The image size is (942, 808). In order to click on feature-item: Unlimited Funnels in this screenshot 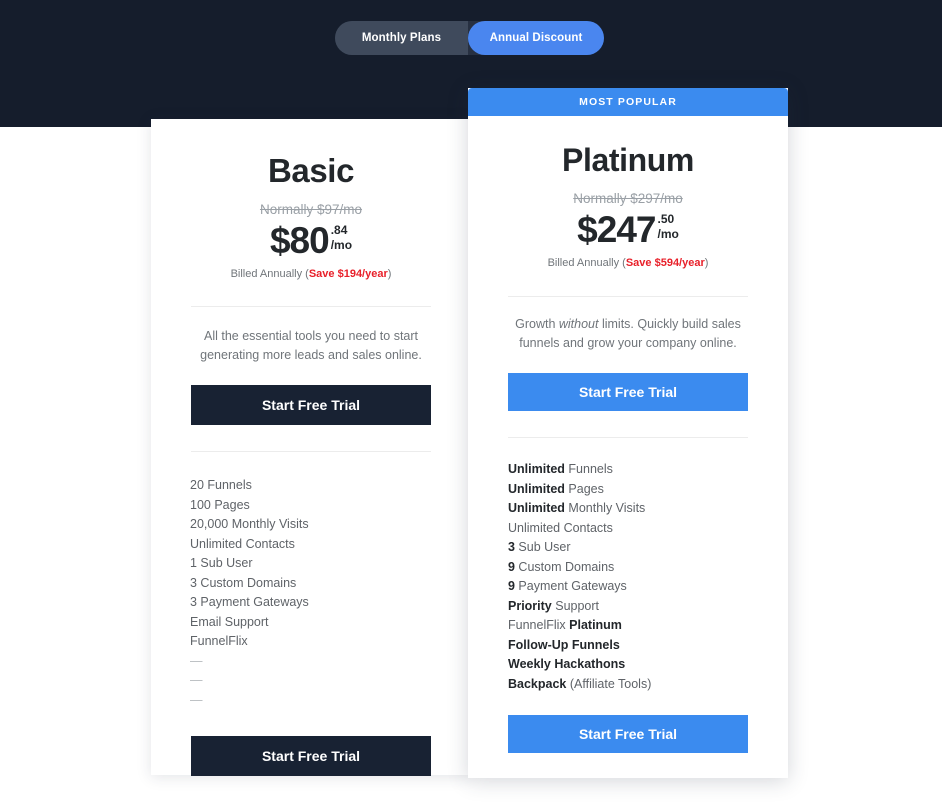, I will do `click(560, 469)`.